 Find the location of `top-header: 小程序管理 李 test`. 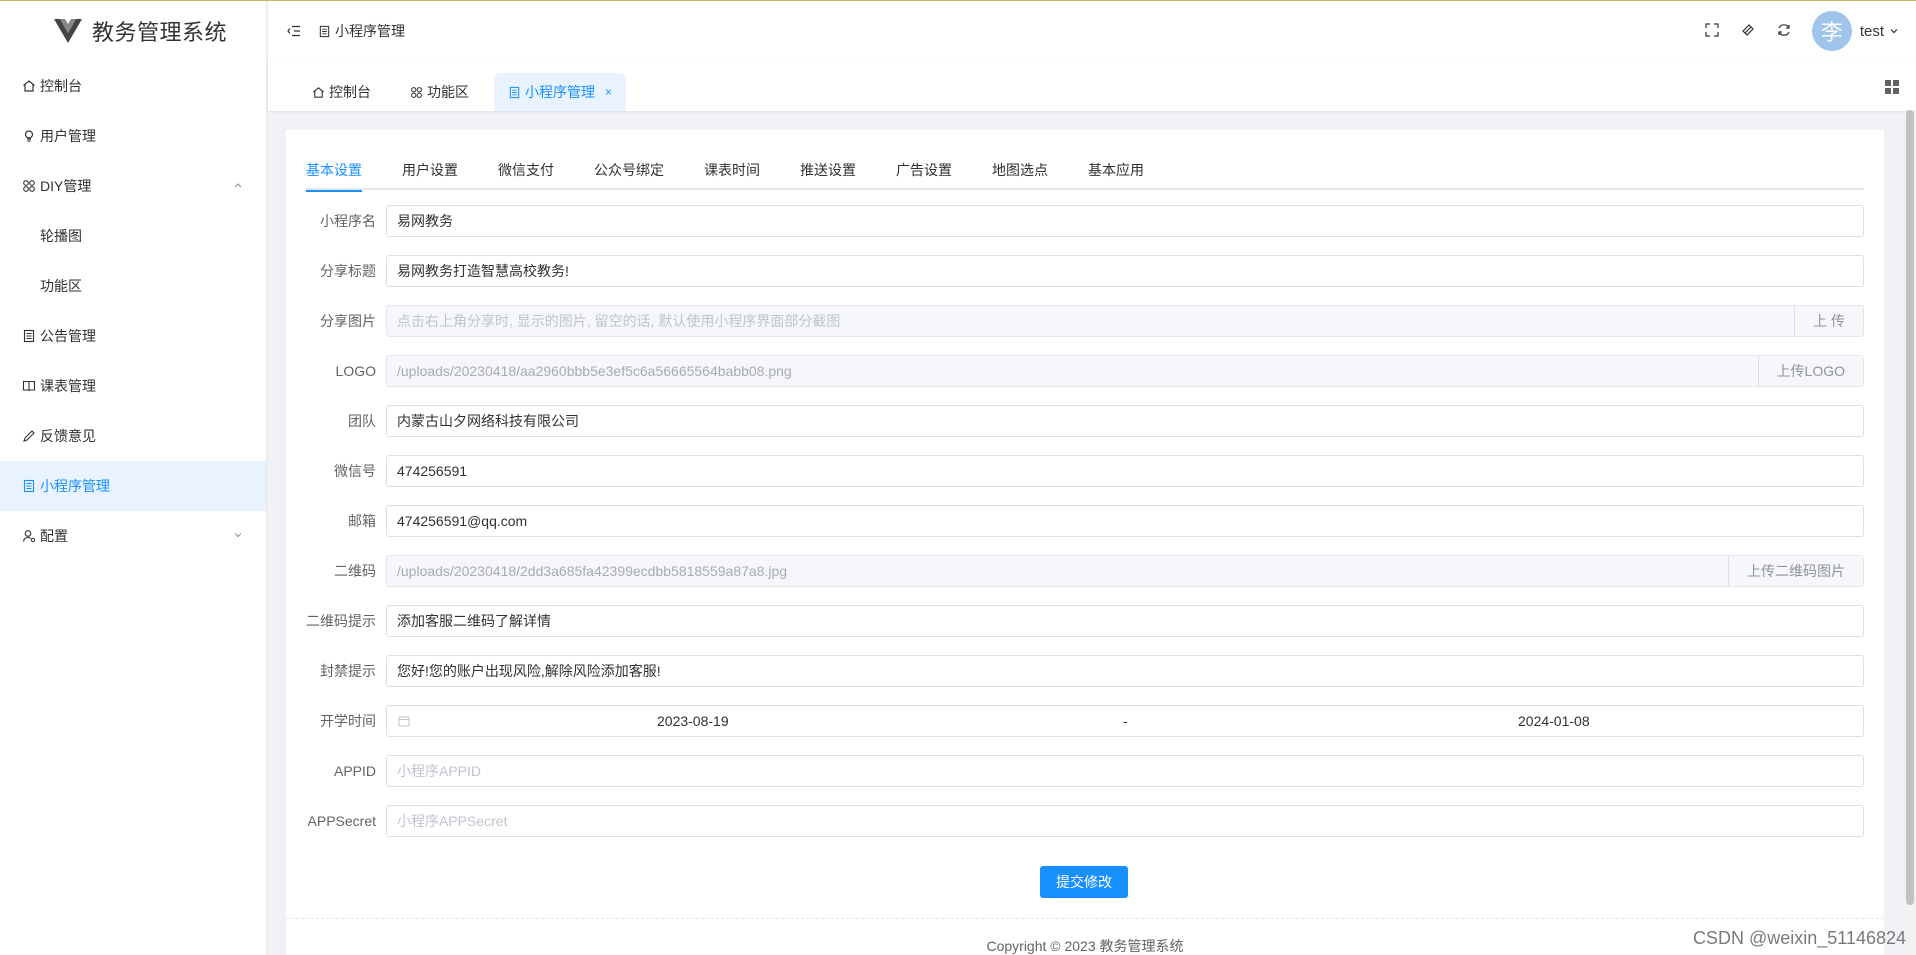

top-header: 小程序管理 李 test is located at coordinates (1092, 31).